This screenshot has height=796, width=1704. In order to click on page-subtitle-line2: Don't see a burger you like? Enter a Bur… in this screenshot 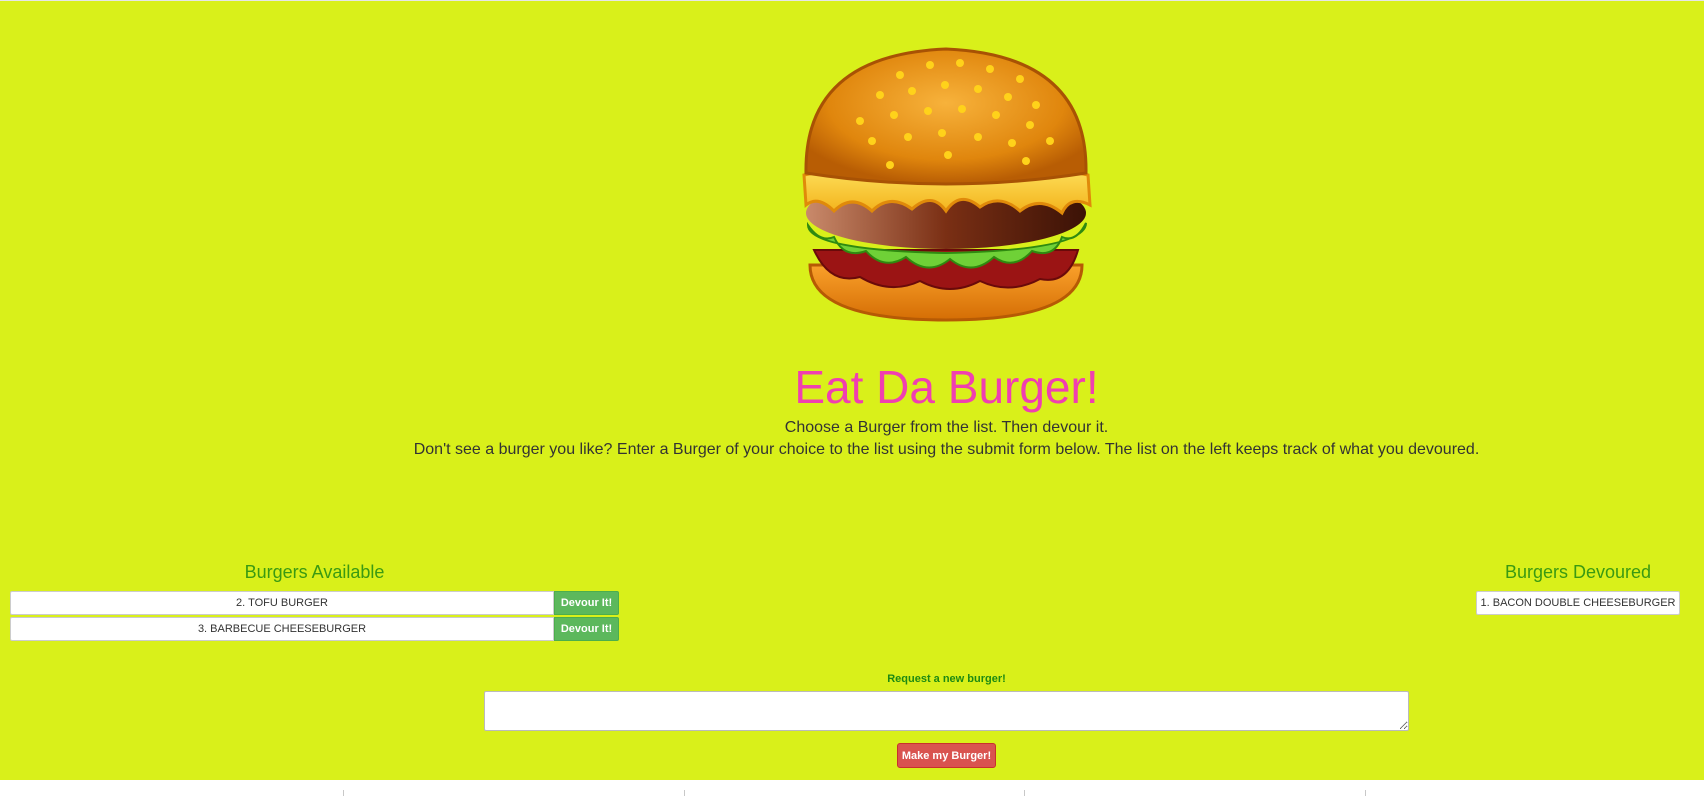, I will do `click(946, 449)`.